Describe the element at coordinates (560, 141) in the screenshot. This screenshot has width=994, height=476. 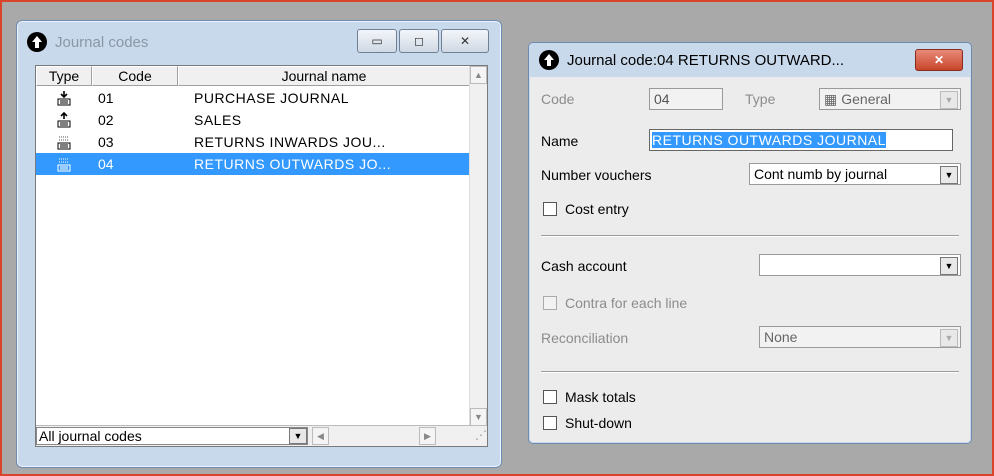
I see `name-label: Name` at that location.